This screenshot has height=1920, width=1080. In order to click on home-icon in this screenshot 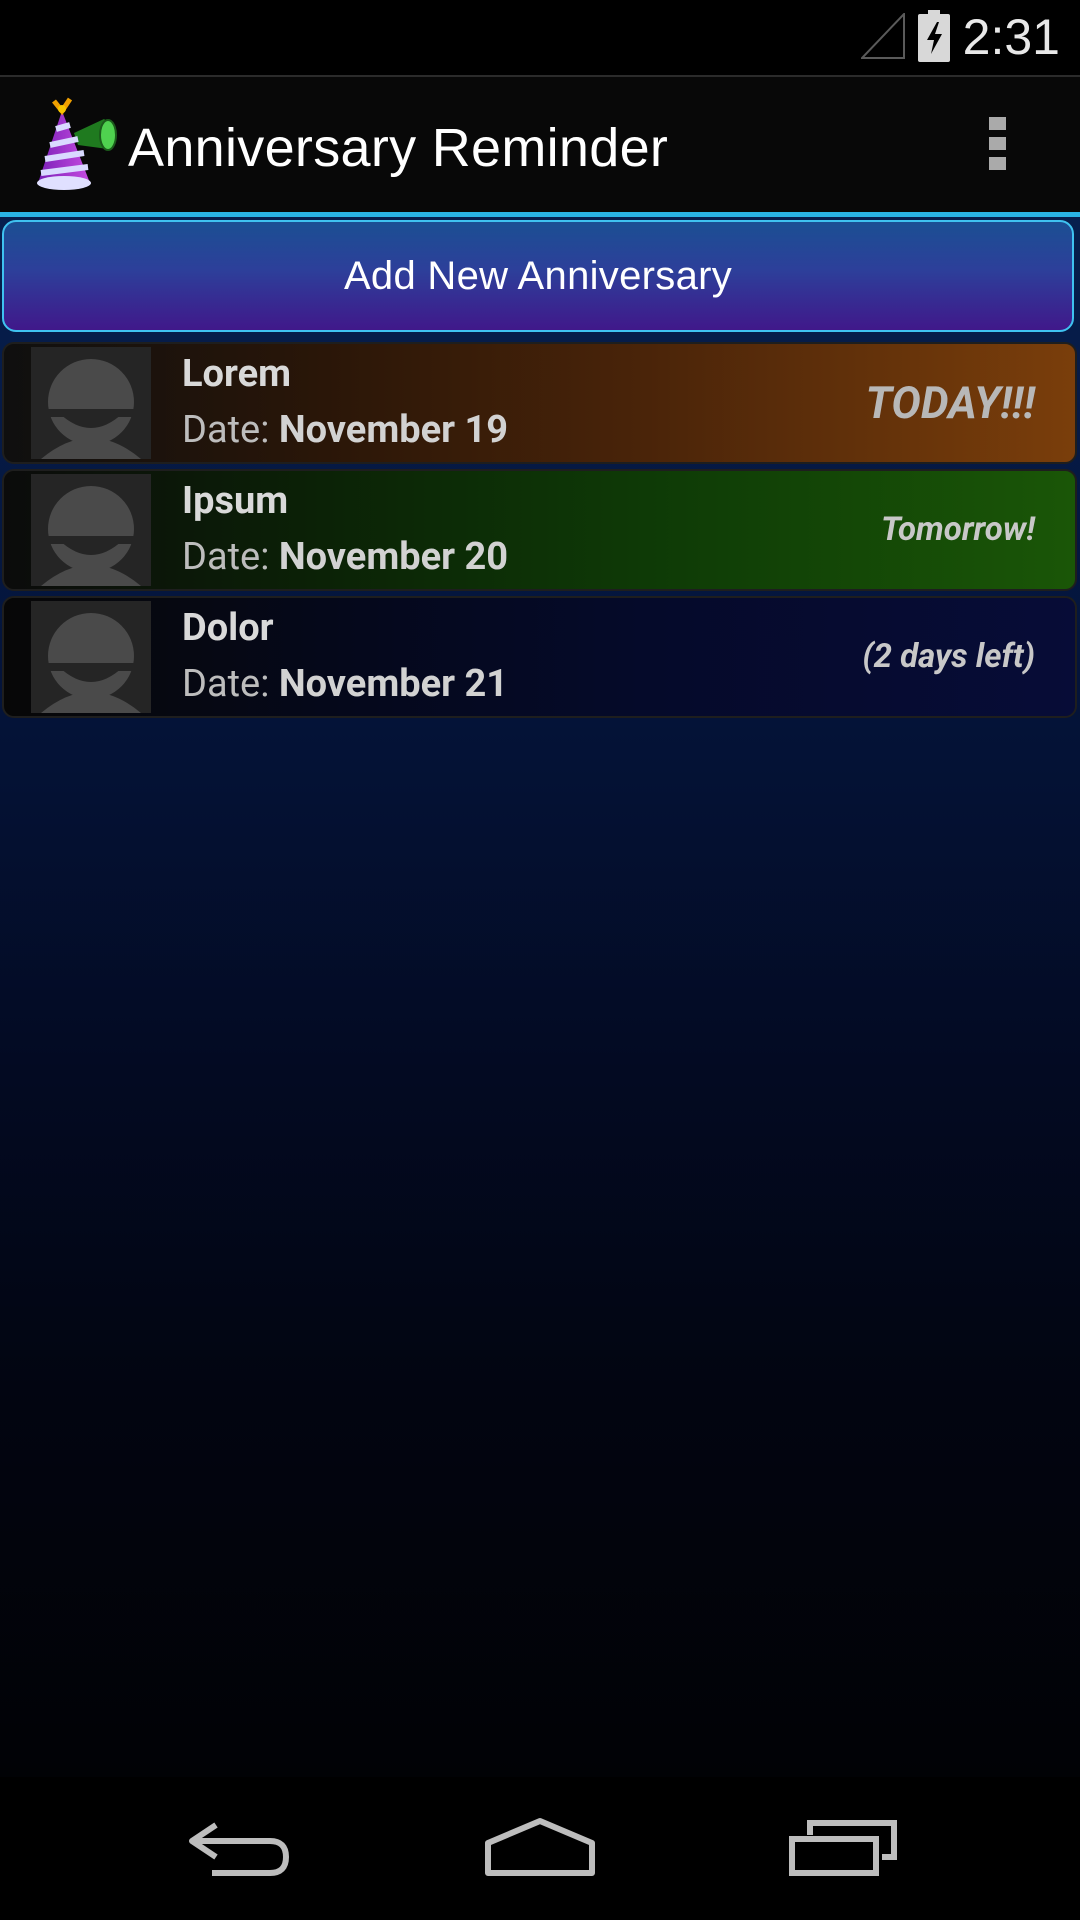, I will do `click(540, 1847)`.